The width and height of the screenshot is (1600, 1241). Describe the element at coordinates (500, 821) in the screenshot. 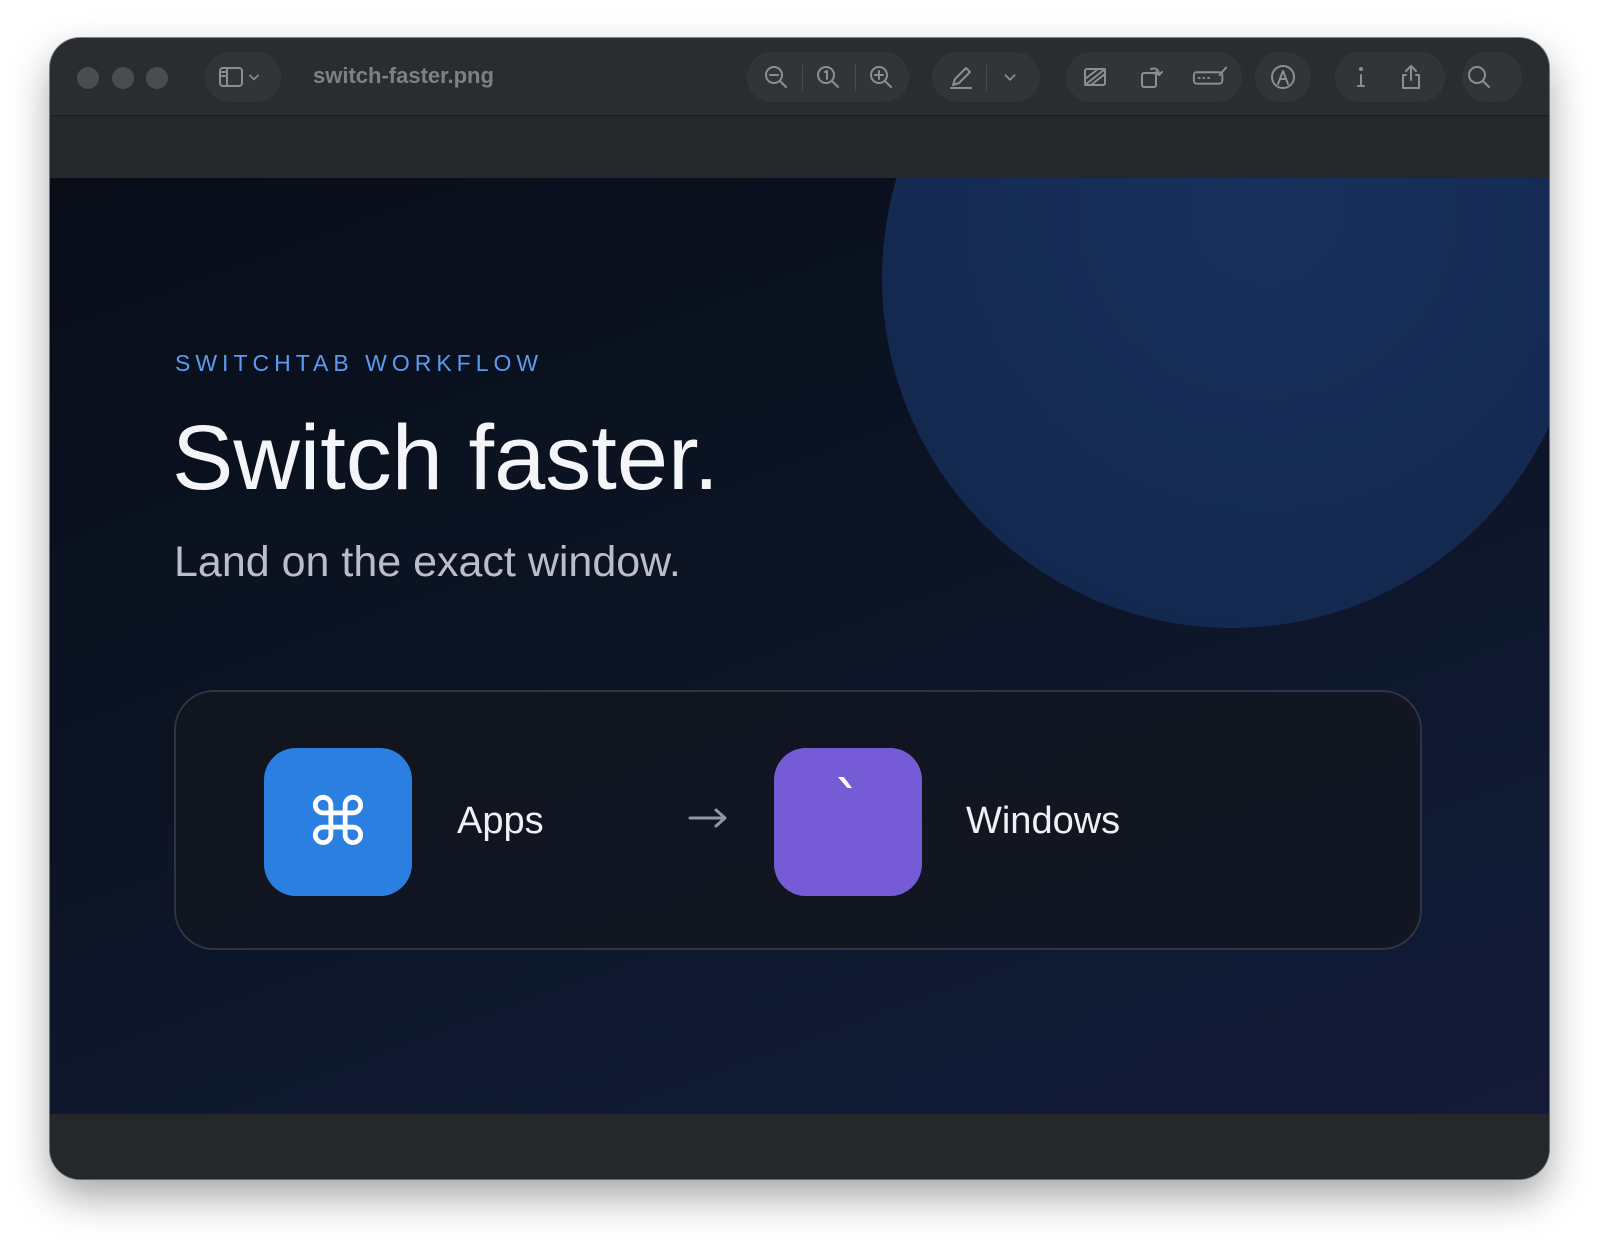

I see `apps-label: Apps` at that location.